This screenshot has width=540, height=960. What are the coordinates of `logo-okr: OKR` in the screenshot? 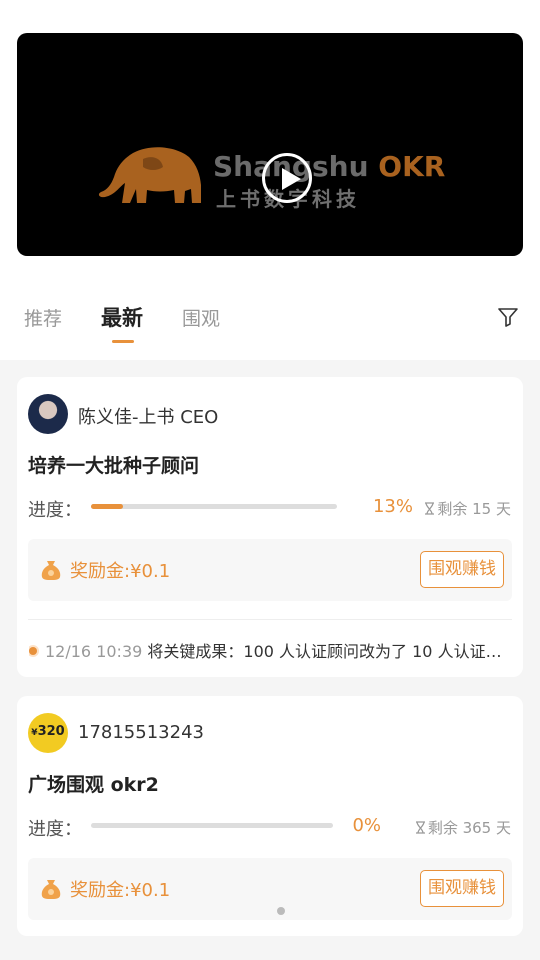 It's located at (412, 166).